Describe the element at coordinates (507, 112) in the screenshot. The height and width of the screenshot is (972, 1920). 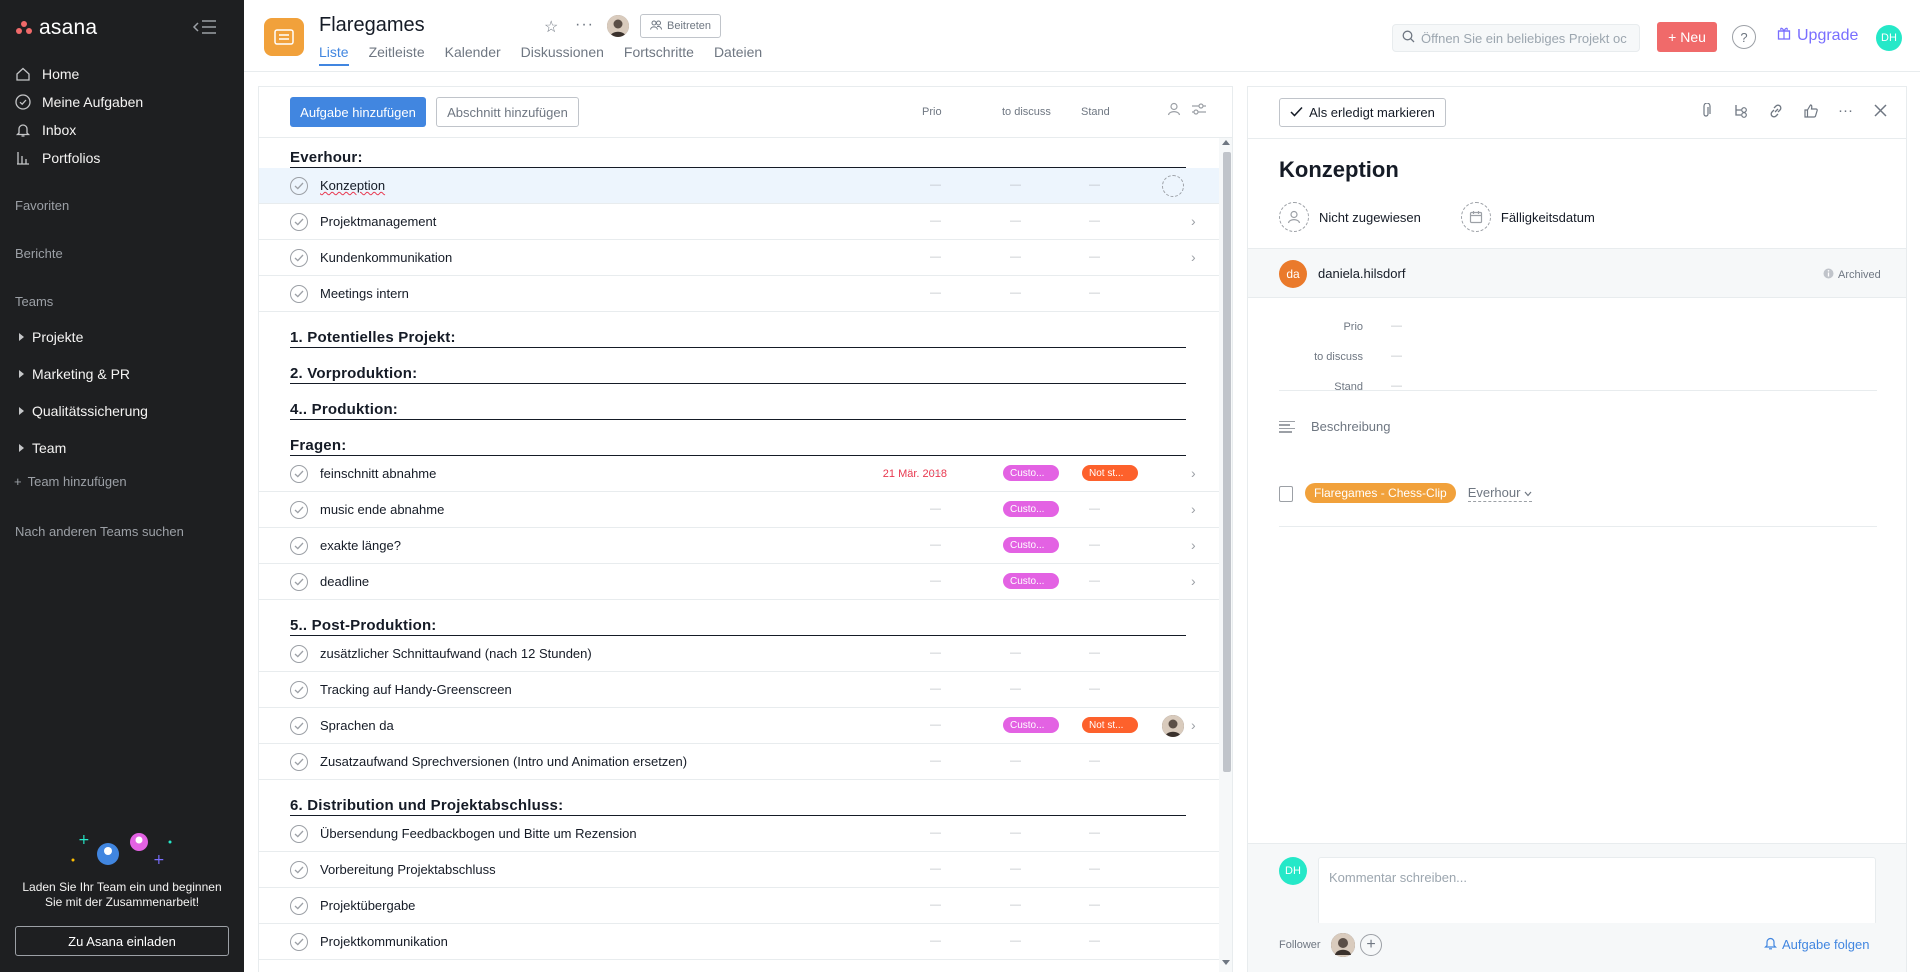
I see `add-section-button: Abschnitt hinzufügen` at that location.